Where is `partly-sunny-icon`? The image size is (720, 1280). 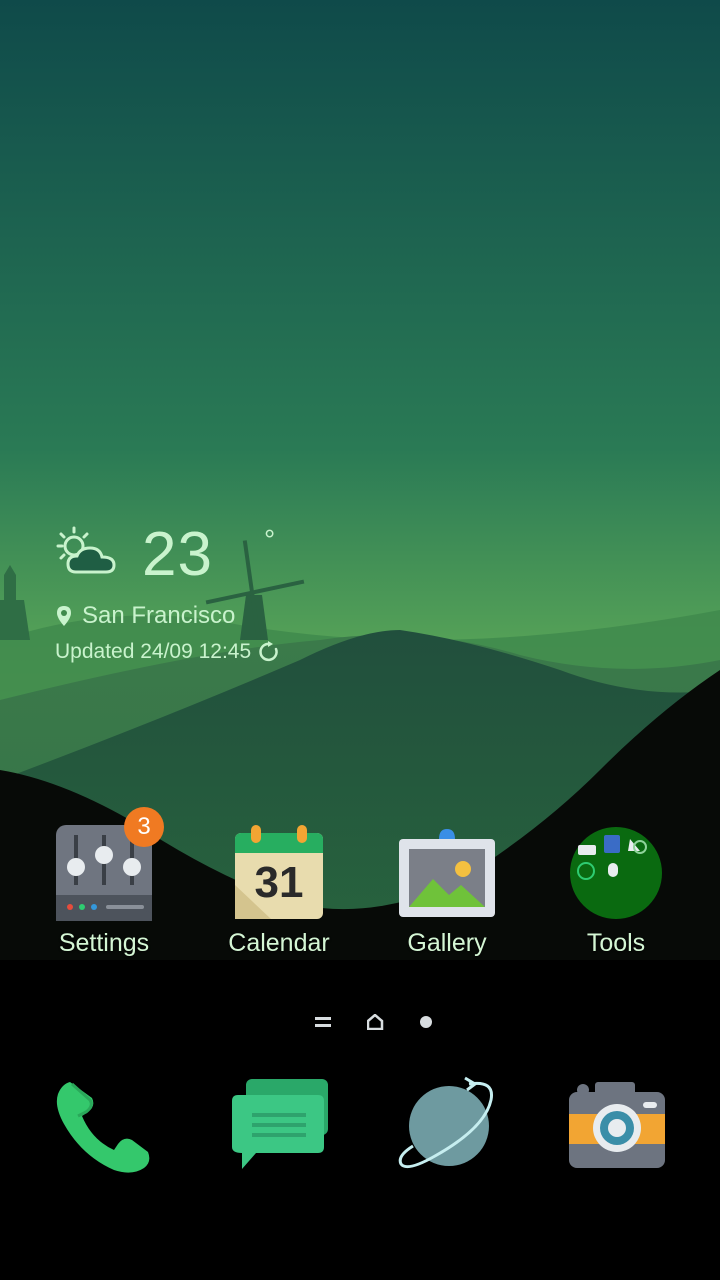 partly-sunny-icon is located at coordinates (86, 550).